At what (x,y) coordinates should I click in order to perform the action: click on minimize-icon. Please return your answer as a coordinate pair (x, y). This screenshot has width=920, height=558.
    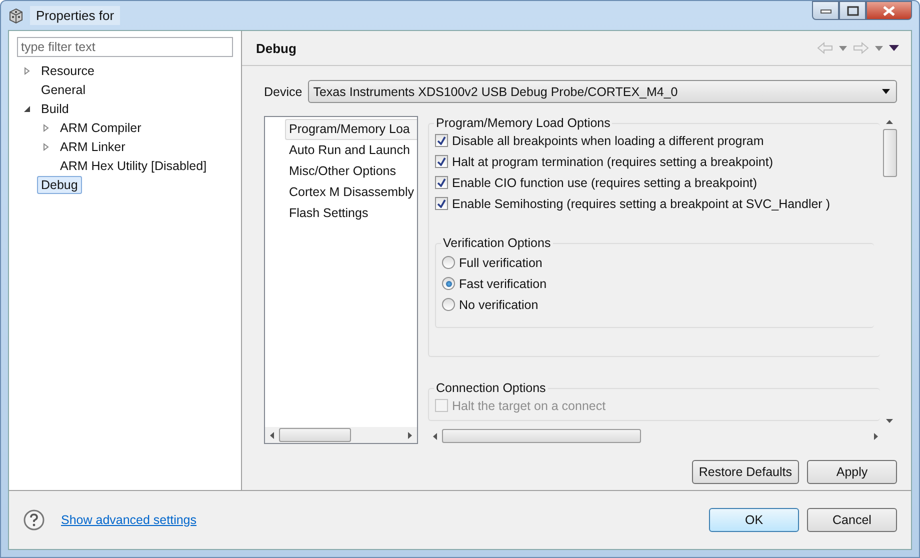
    Looking at the image, I should click on (826, 11).